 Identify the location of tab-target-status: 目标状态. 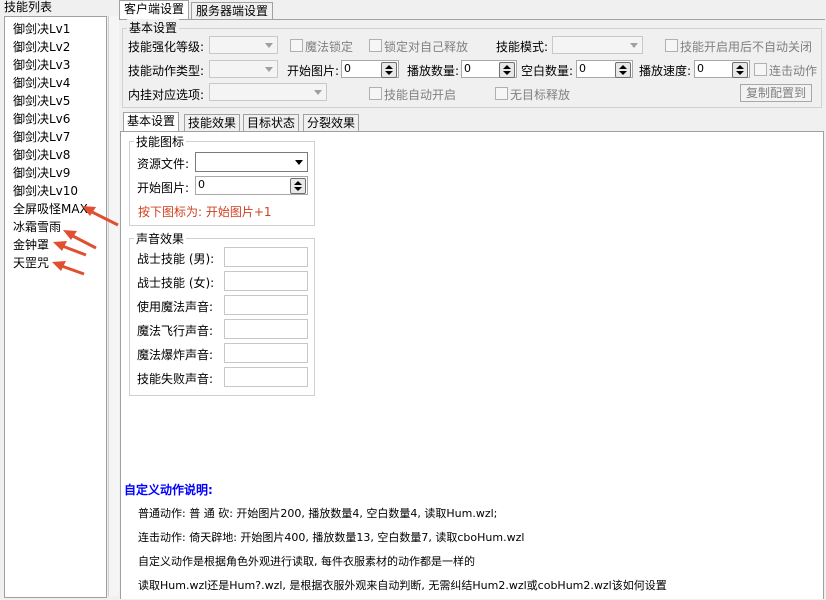
(271, 123).